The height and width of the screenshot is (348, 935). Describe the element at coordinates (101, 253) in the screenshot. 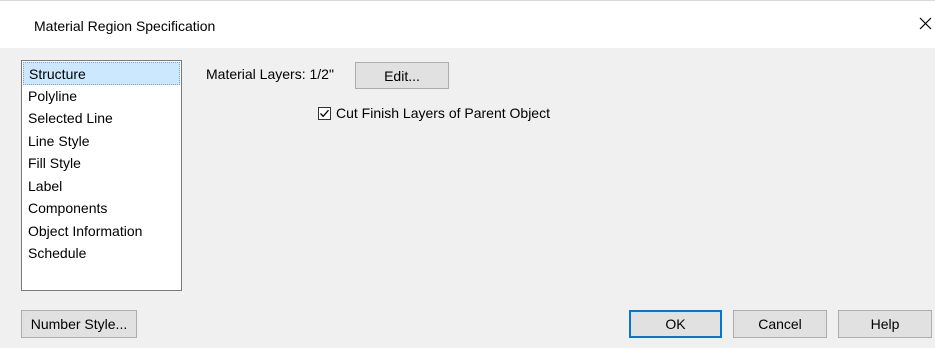

I see `sidebar-item-schedule: Schedule` at that location.